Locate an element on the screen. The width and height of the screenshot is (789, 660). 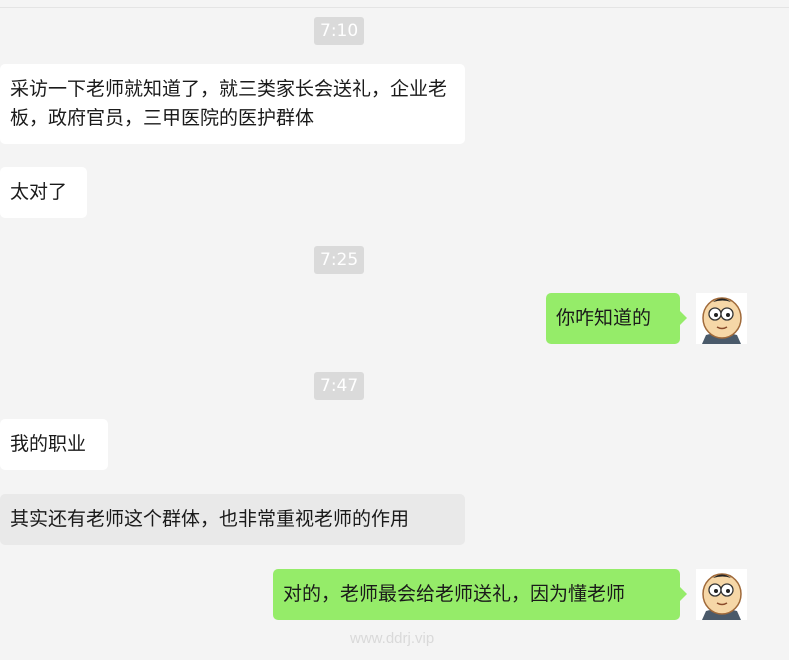
message-bubble-outgoing: 对的，老师最会给老师送礼，因为懂老师 is located at coordinates (480, 594).